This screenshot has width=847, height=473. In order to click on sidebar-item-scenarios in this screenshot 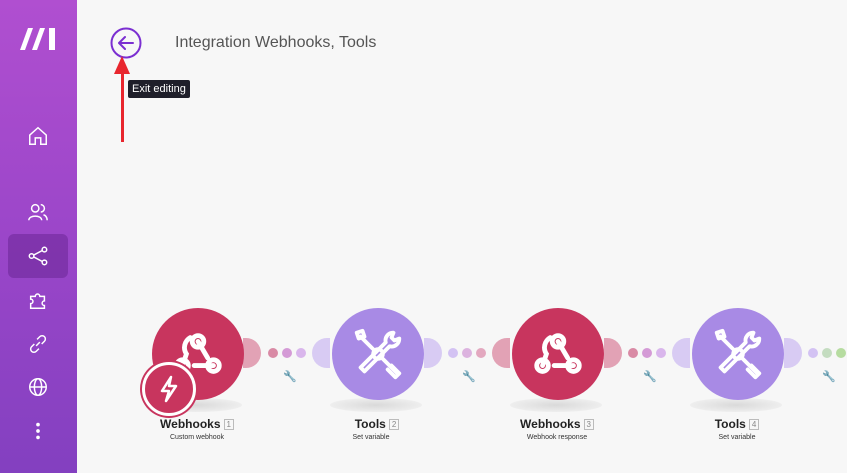, I will do `click(38, 256)`.